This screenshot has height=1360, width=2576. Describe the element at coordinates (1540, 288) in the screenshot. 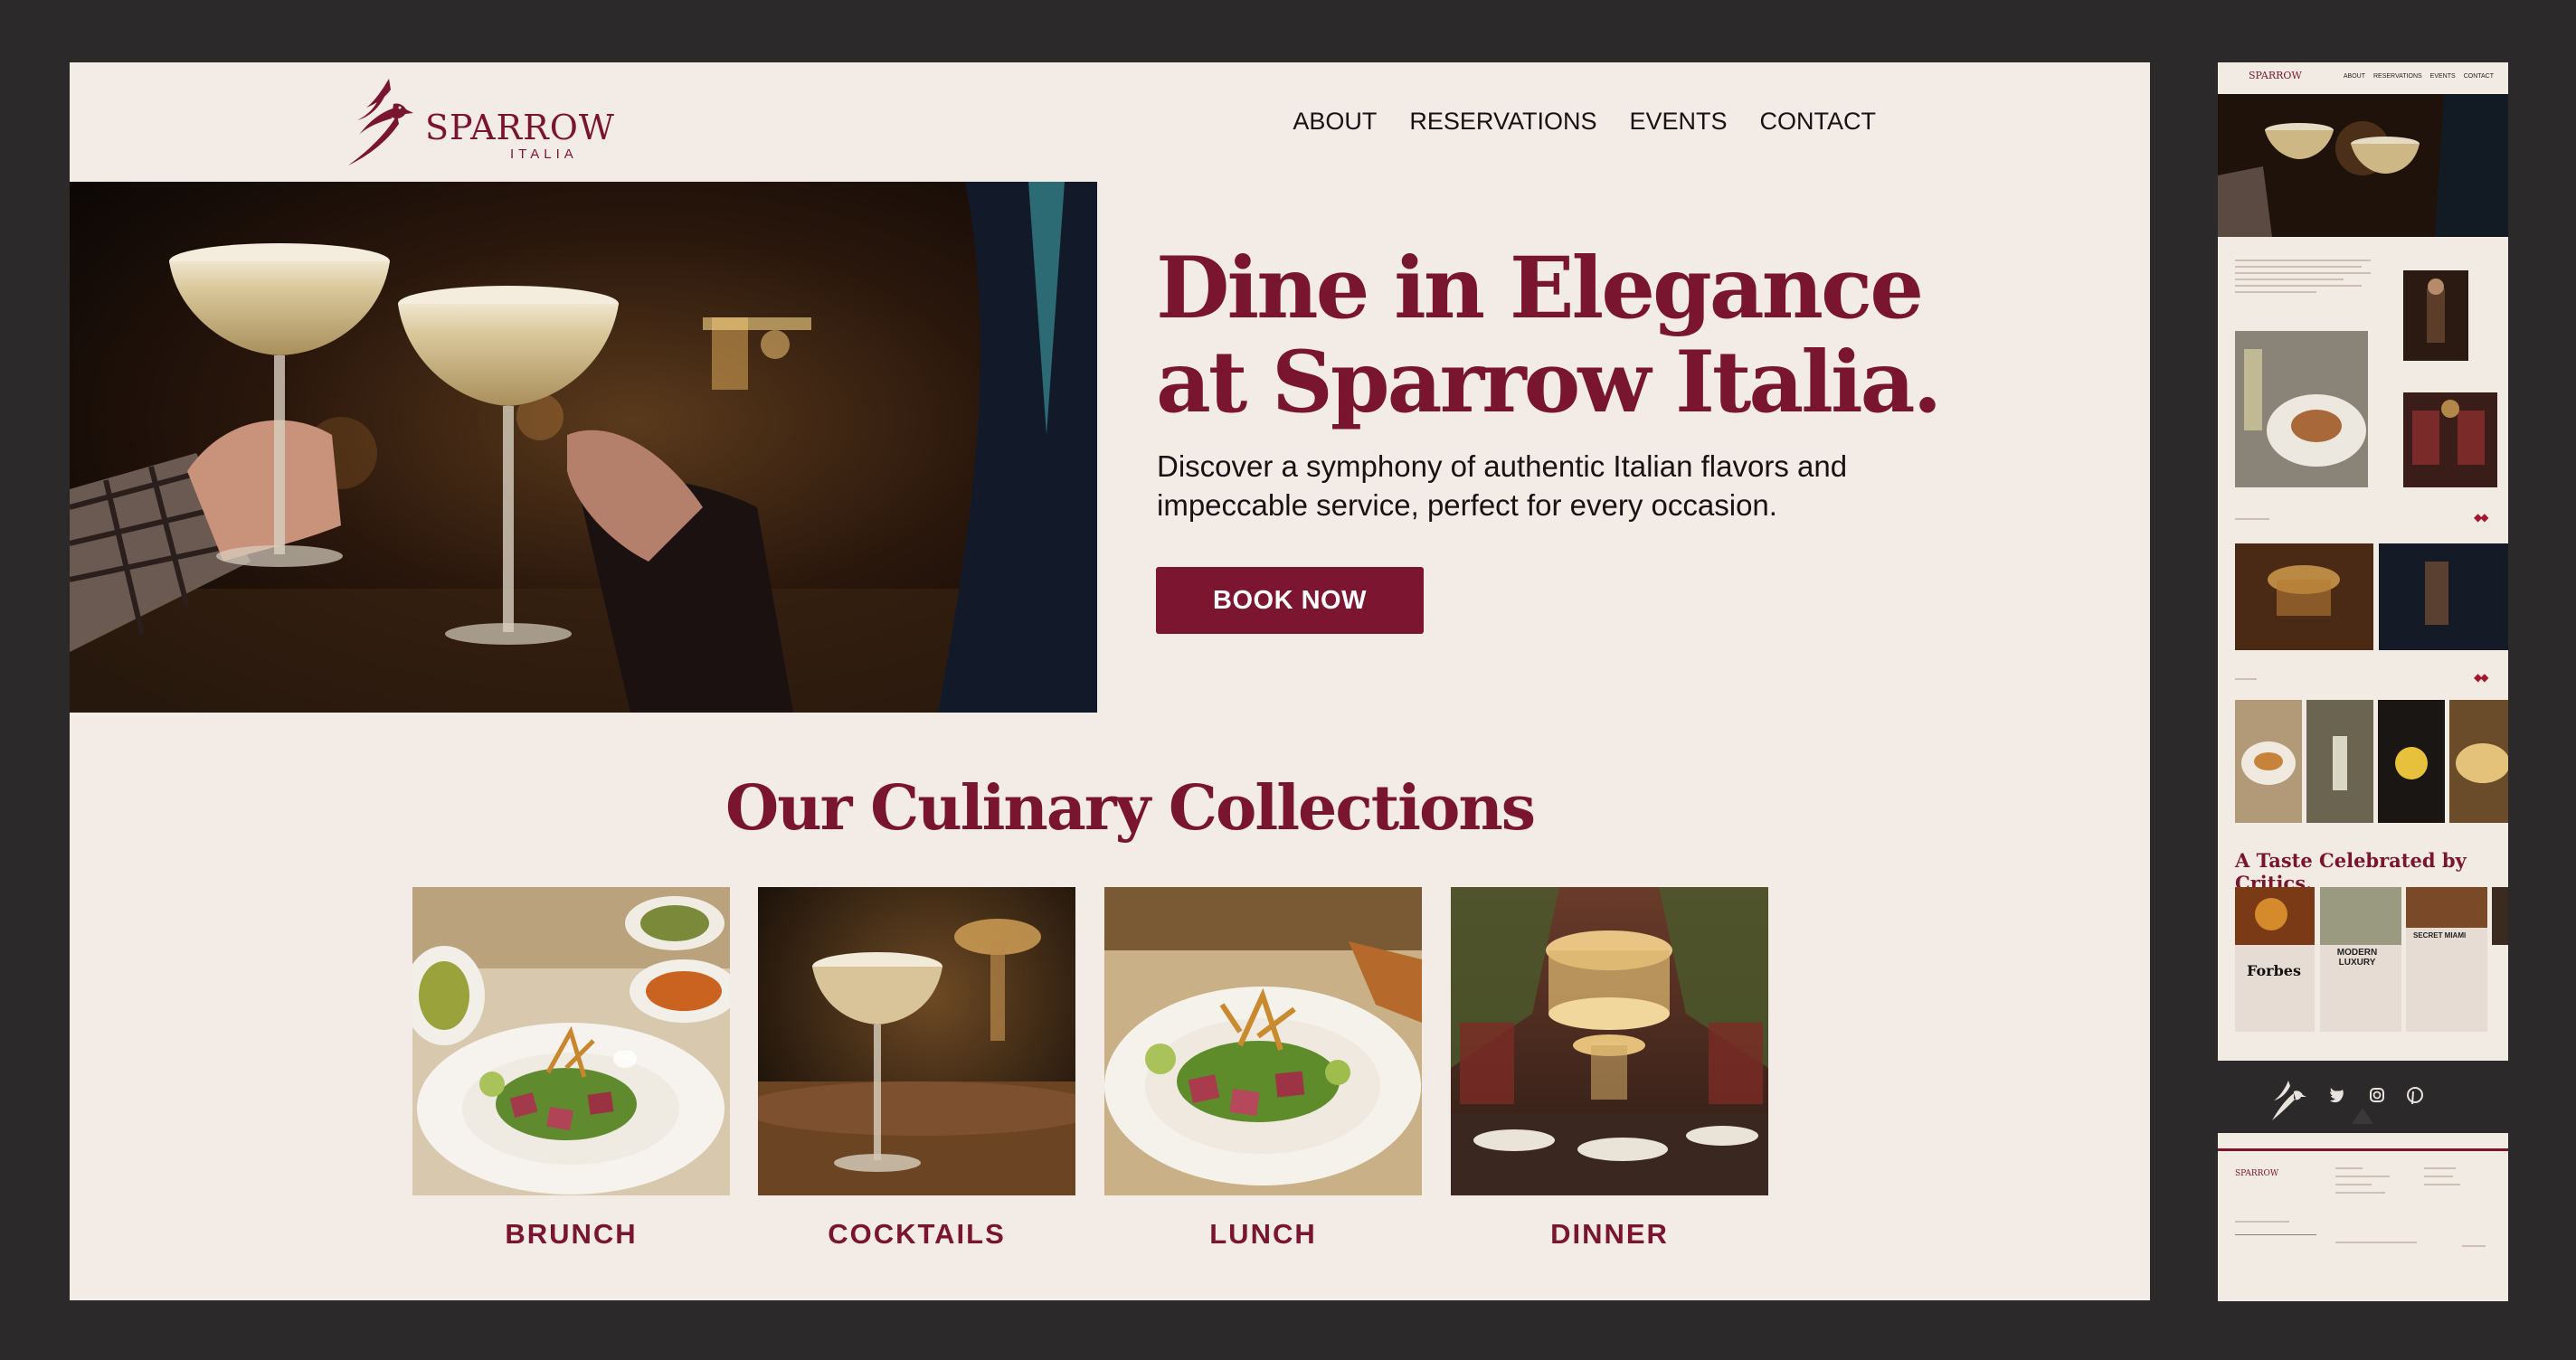

I see `hero-title-line1: Dine in Elegance` at that location.